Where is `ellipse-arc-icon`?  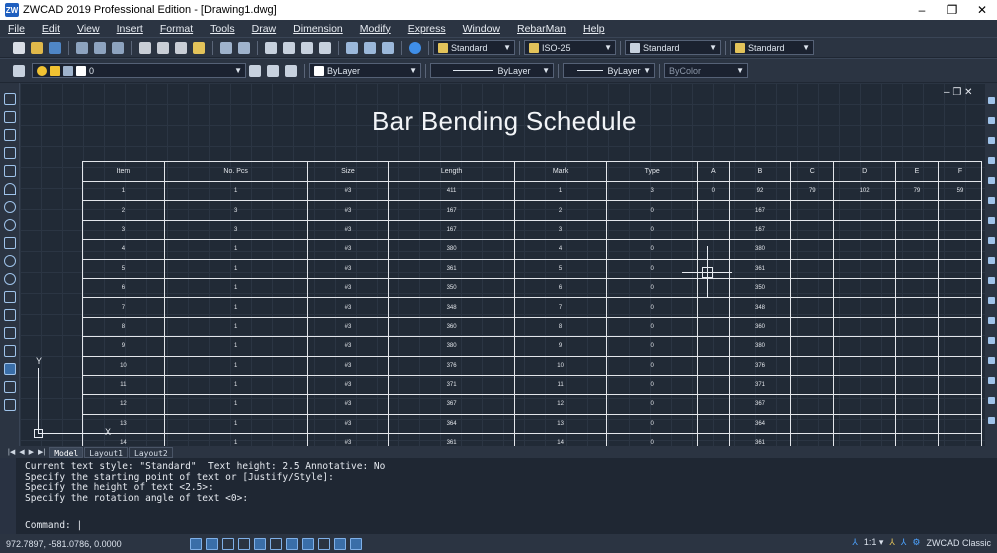 ellipse-arc-icon is located at coordinates (10, 279).